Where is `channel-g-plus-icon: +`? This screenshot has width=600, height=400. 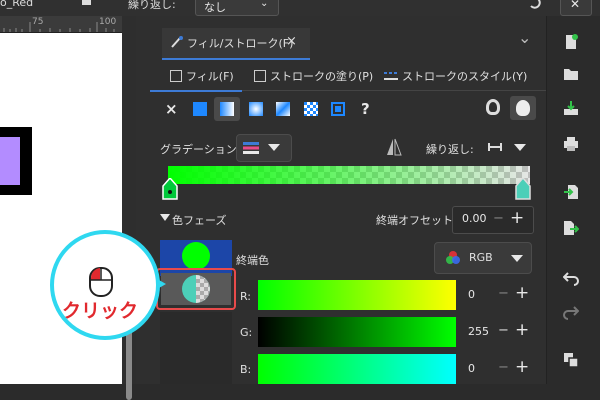
channel-g-plus-icon: + is located at coordinates (522, 330).